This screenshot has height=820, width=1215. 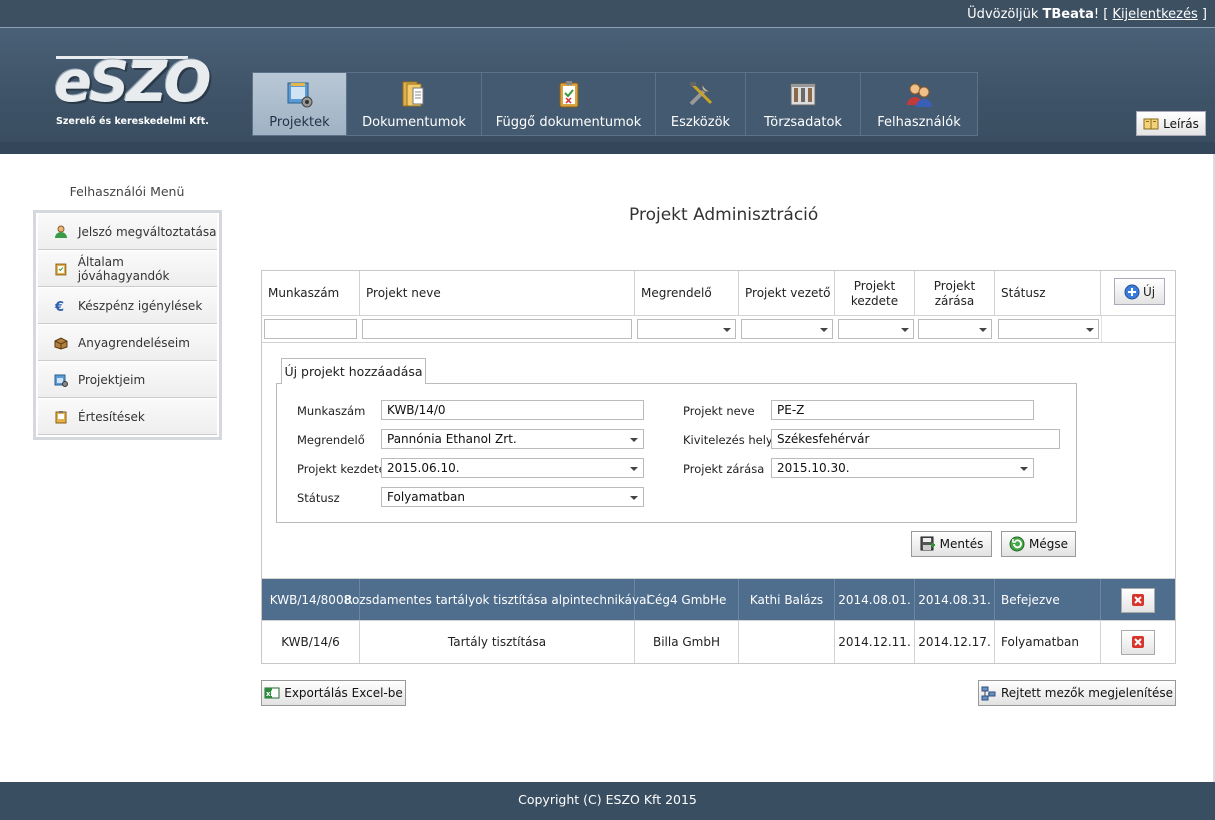 I want to click on label-kezdete: Projekt kezdete, so click(x=341, y=469).